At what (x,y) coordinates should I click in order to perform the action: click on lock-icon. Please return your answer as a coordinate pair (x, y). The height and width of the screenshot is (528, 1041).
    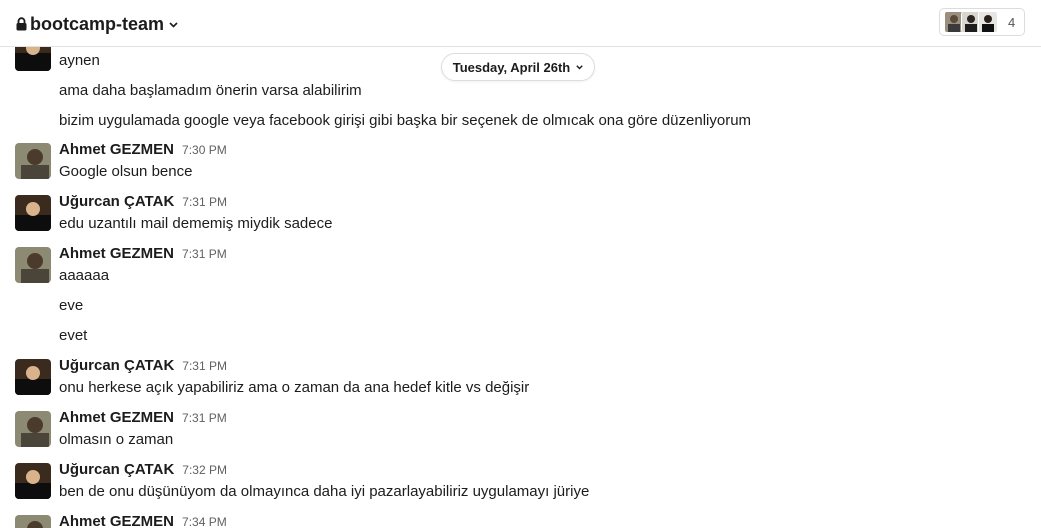
    Looking at the image, I should click on (21, 24).